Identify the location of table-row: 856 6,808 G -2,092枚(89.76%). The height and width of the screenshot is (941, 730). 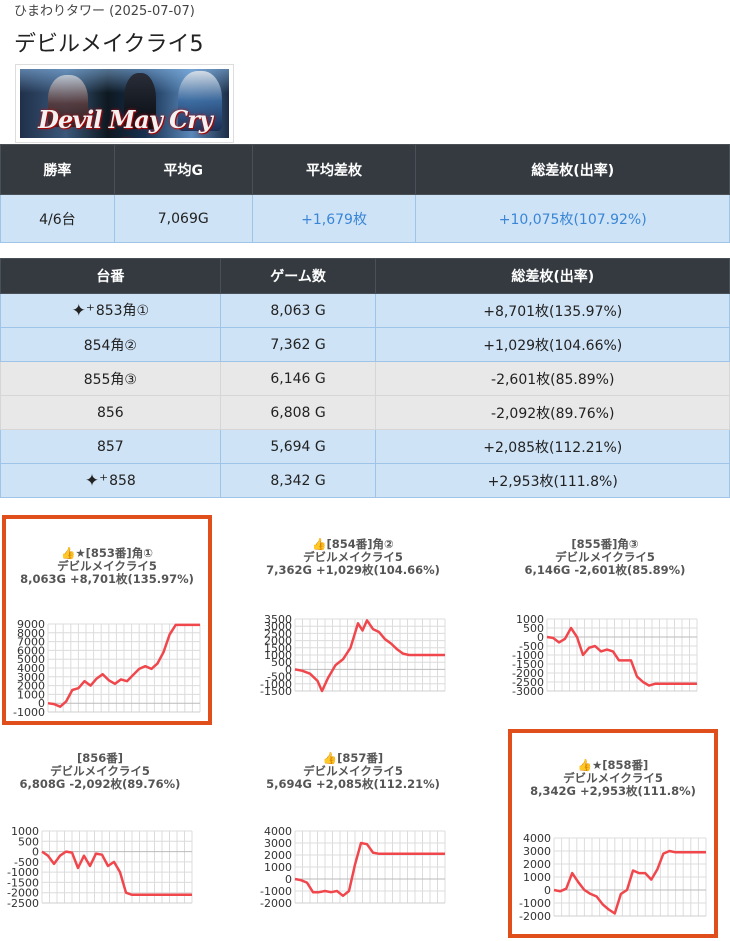
(365, 412).